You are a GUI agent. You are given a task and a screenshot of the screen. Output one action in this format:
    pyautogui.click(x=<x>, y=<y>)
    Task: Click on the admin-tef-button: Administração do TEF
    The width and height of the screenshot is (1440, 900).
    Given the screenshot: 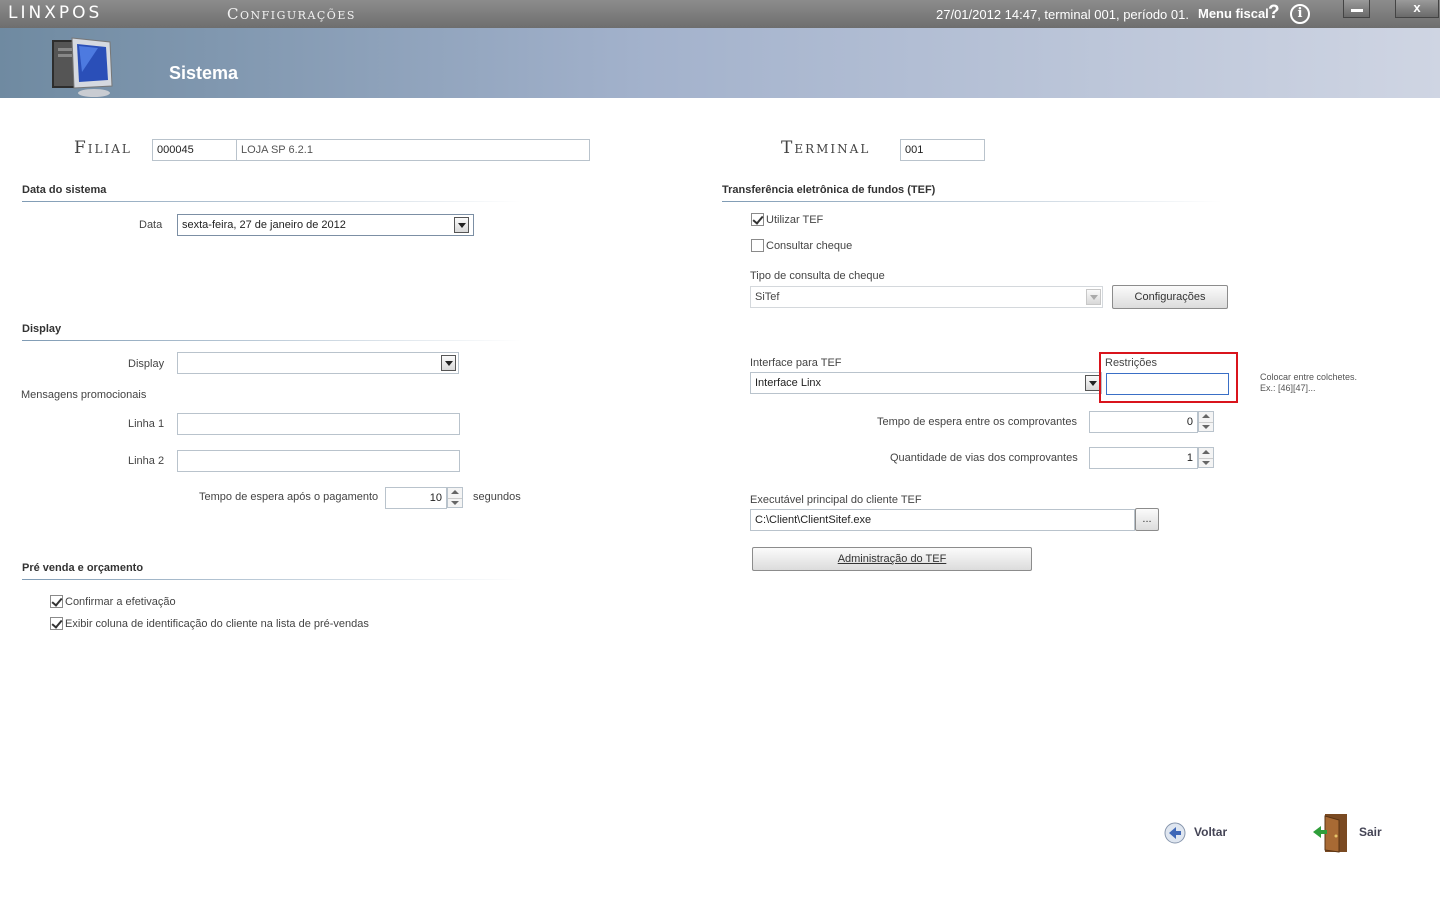 What is the action you would take?
    pyautogui.click(x=892, y=559)
    